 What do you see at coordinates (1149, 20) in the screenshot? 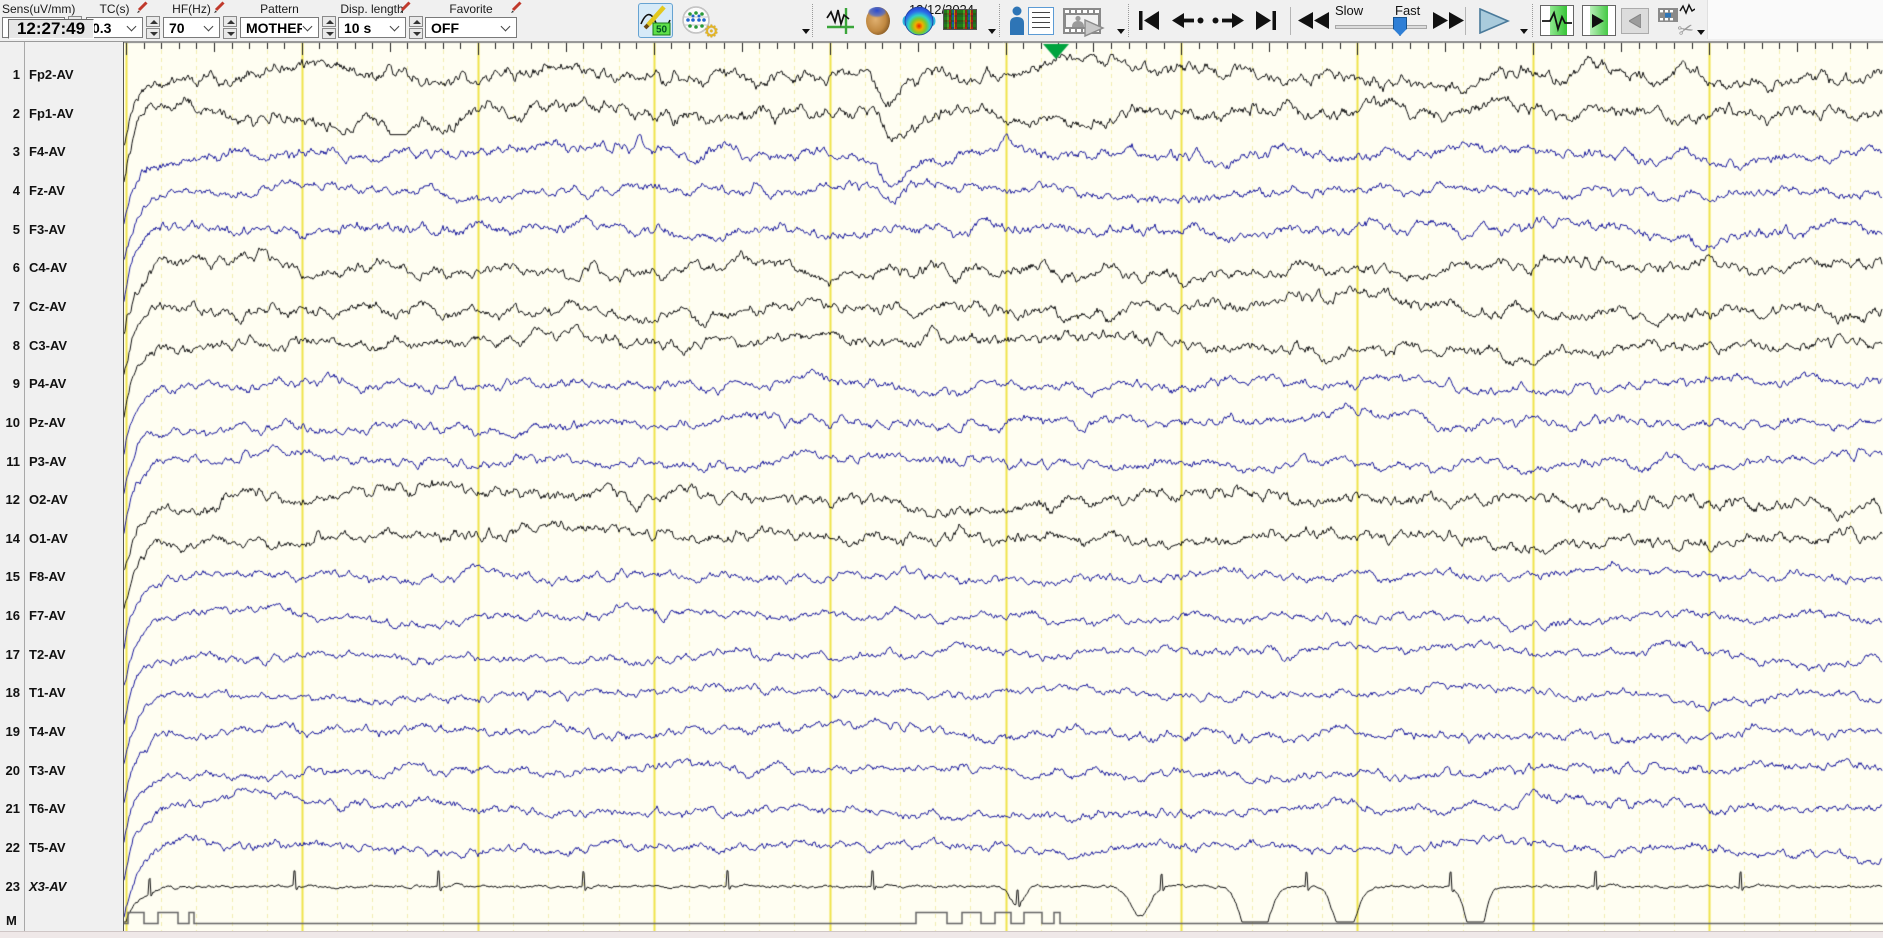
I see `skip-to-start-button` at bounding box center [1149, 20].